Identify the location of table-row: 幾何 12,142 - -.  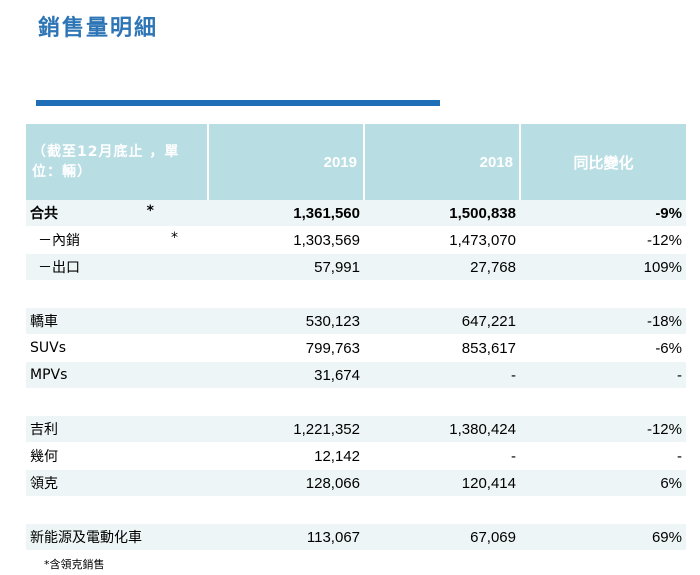
(356, 456).